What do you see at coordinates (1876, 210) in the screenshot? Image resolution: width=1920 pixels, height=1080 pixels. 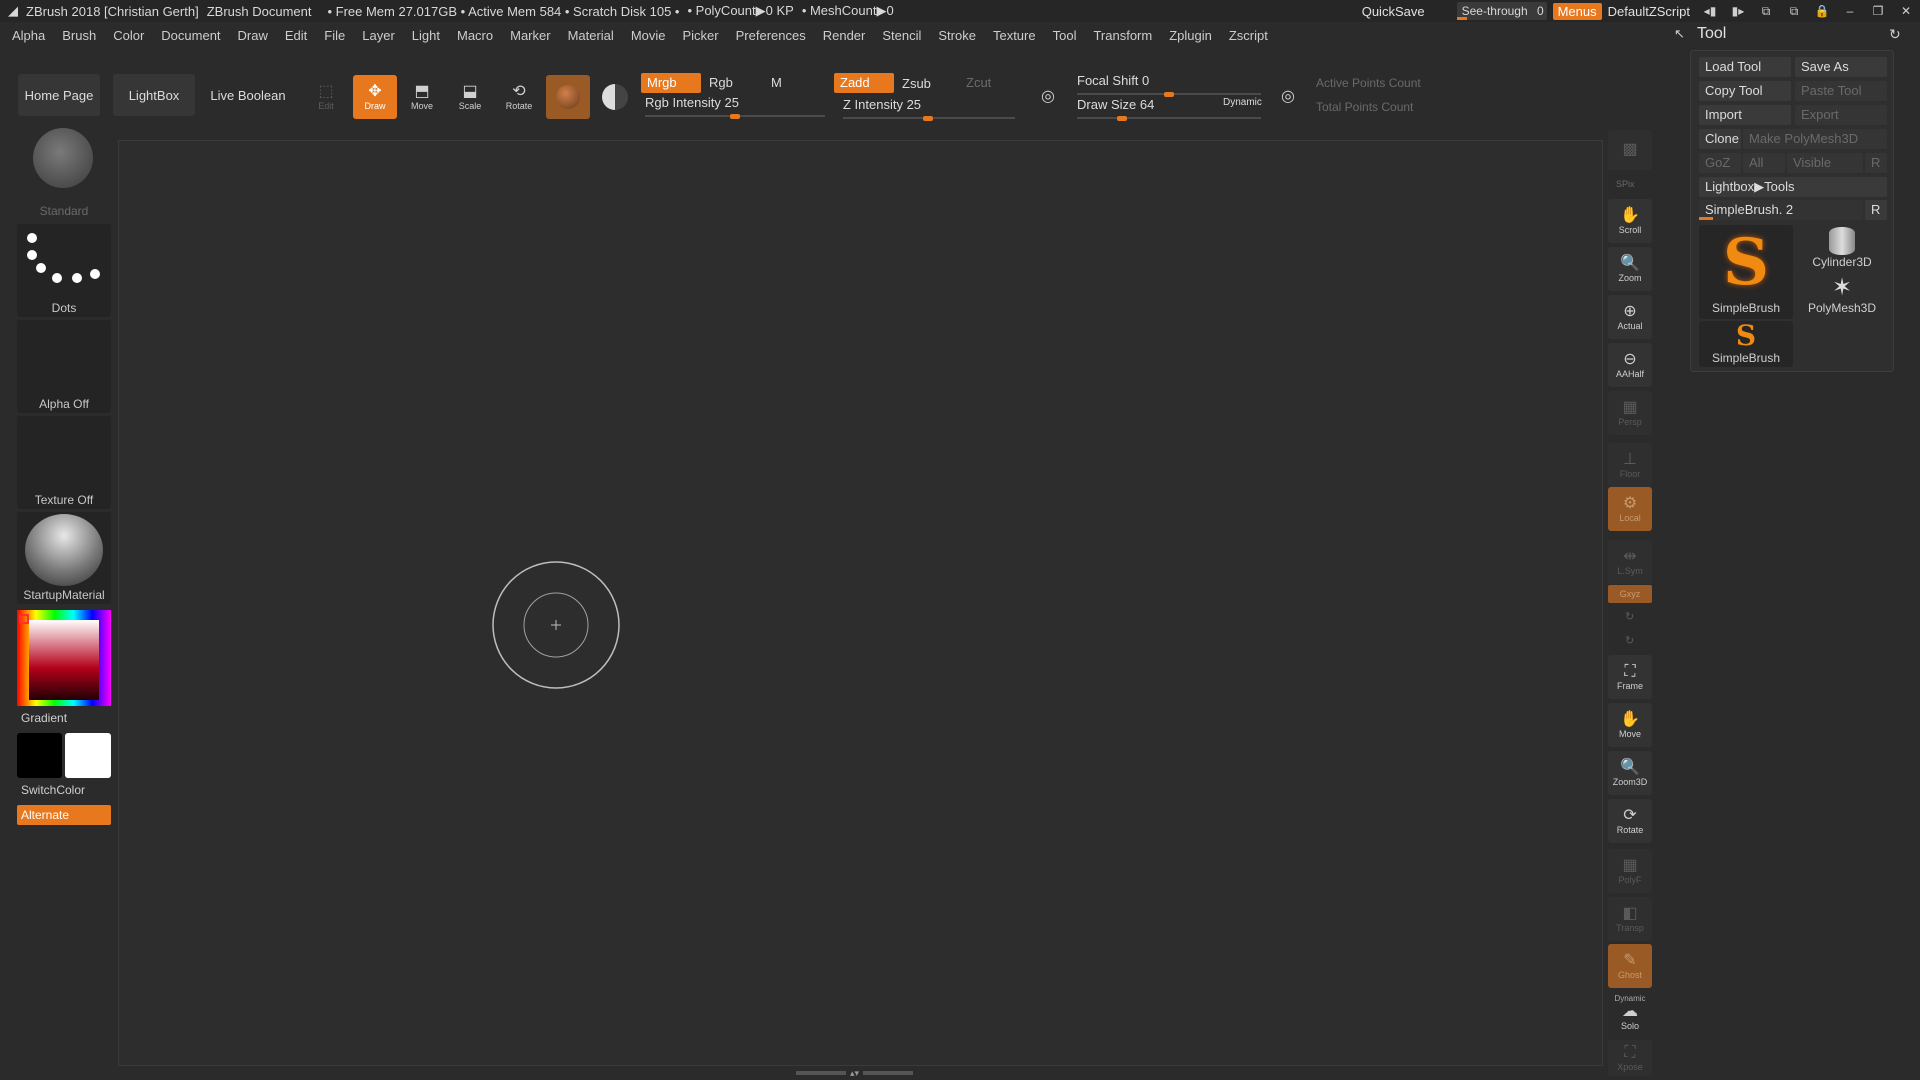 I see `current-tool-r-button: R` at bounding box center [1876, 210].